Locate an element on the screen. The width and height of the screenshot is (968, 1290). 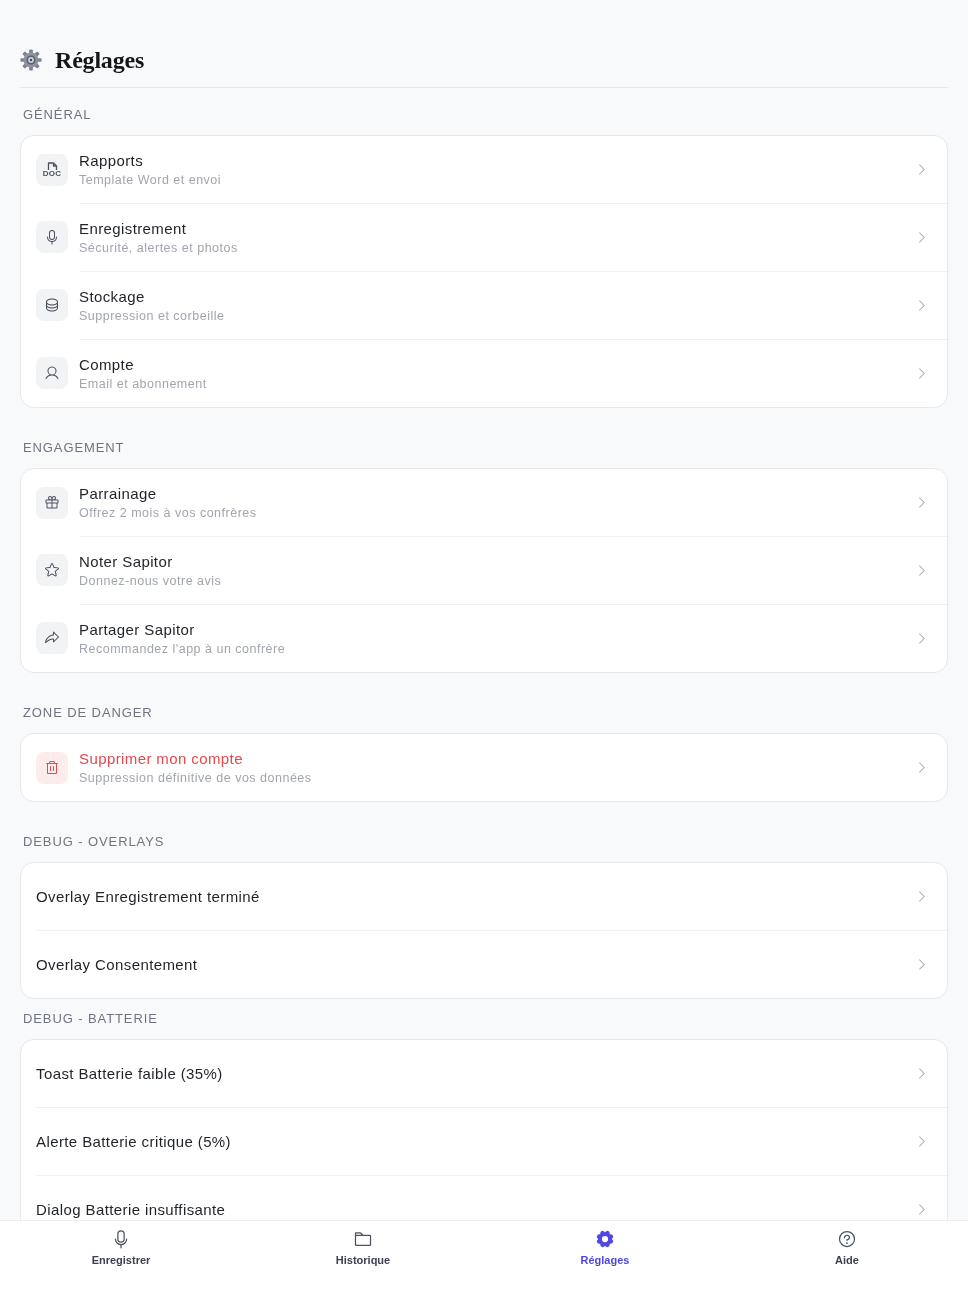
settings-row: Noter Sapitor Donnez-nous votre avis is located at coordinates (484, 570).